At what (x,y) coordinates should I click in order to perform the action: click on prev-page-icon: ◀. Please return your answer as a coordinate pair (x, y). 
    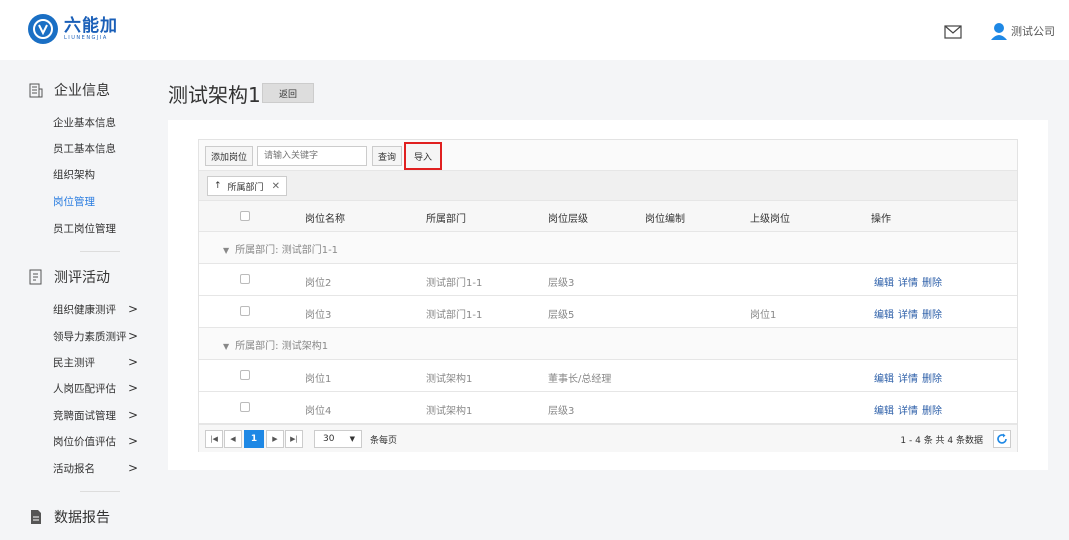
    Looking at the image, I should click on (233, 439).